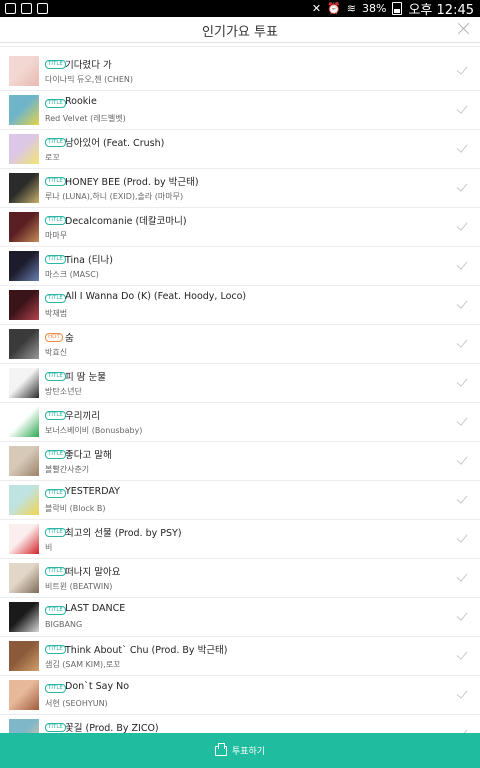  I want to click on header: 인기가요 투표, so click(240, 30).